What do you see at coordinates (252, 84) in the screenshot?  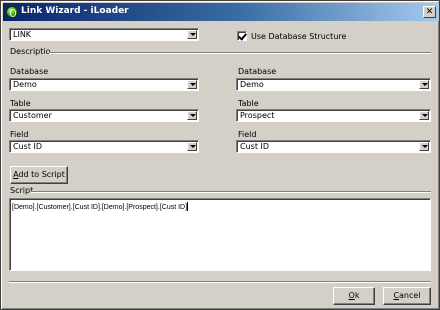 I see `right-database-value: Demo` at bounding box center [252, 84].